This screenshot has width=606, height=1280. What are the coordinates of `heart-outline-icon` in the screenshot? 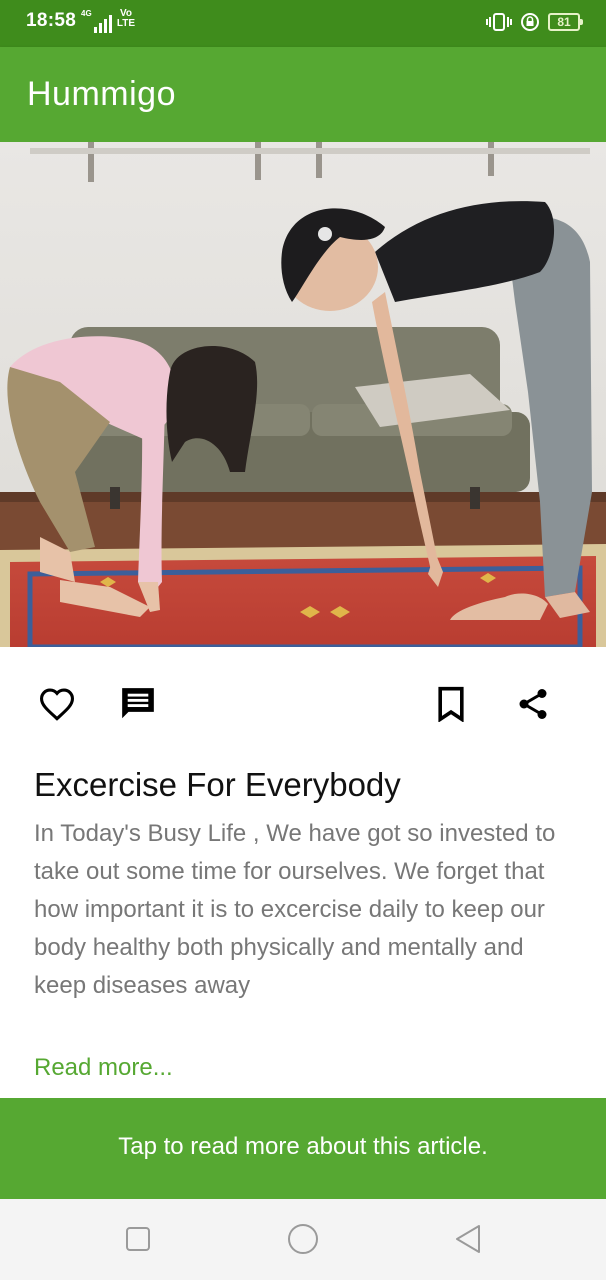 It's located at (57, 704).